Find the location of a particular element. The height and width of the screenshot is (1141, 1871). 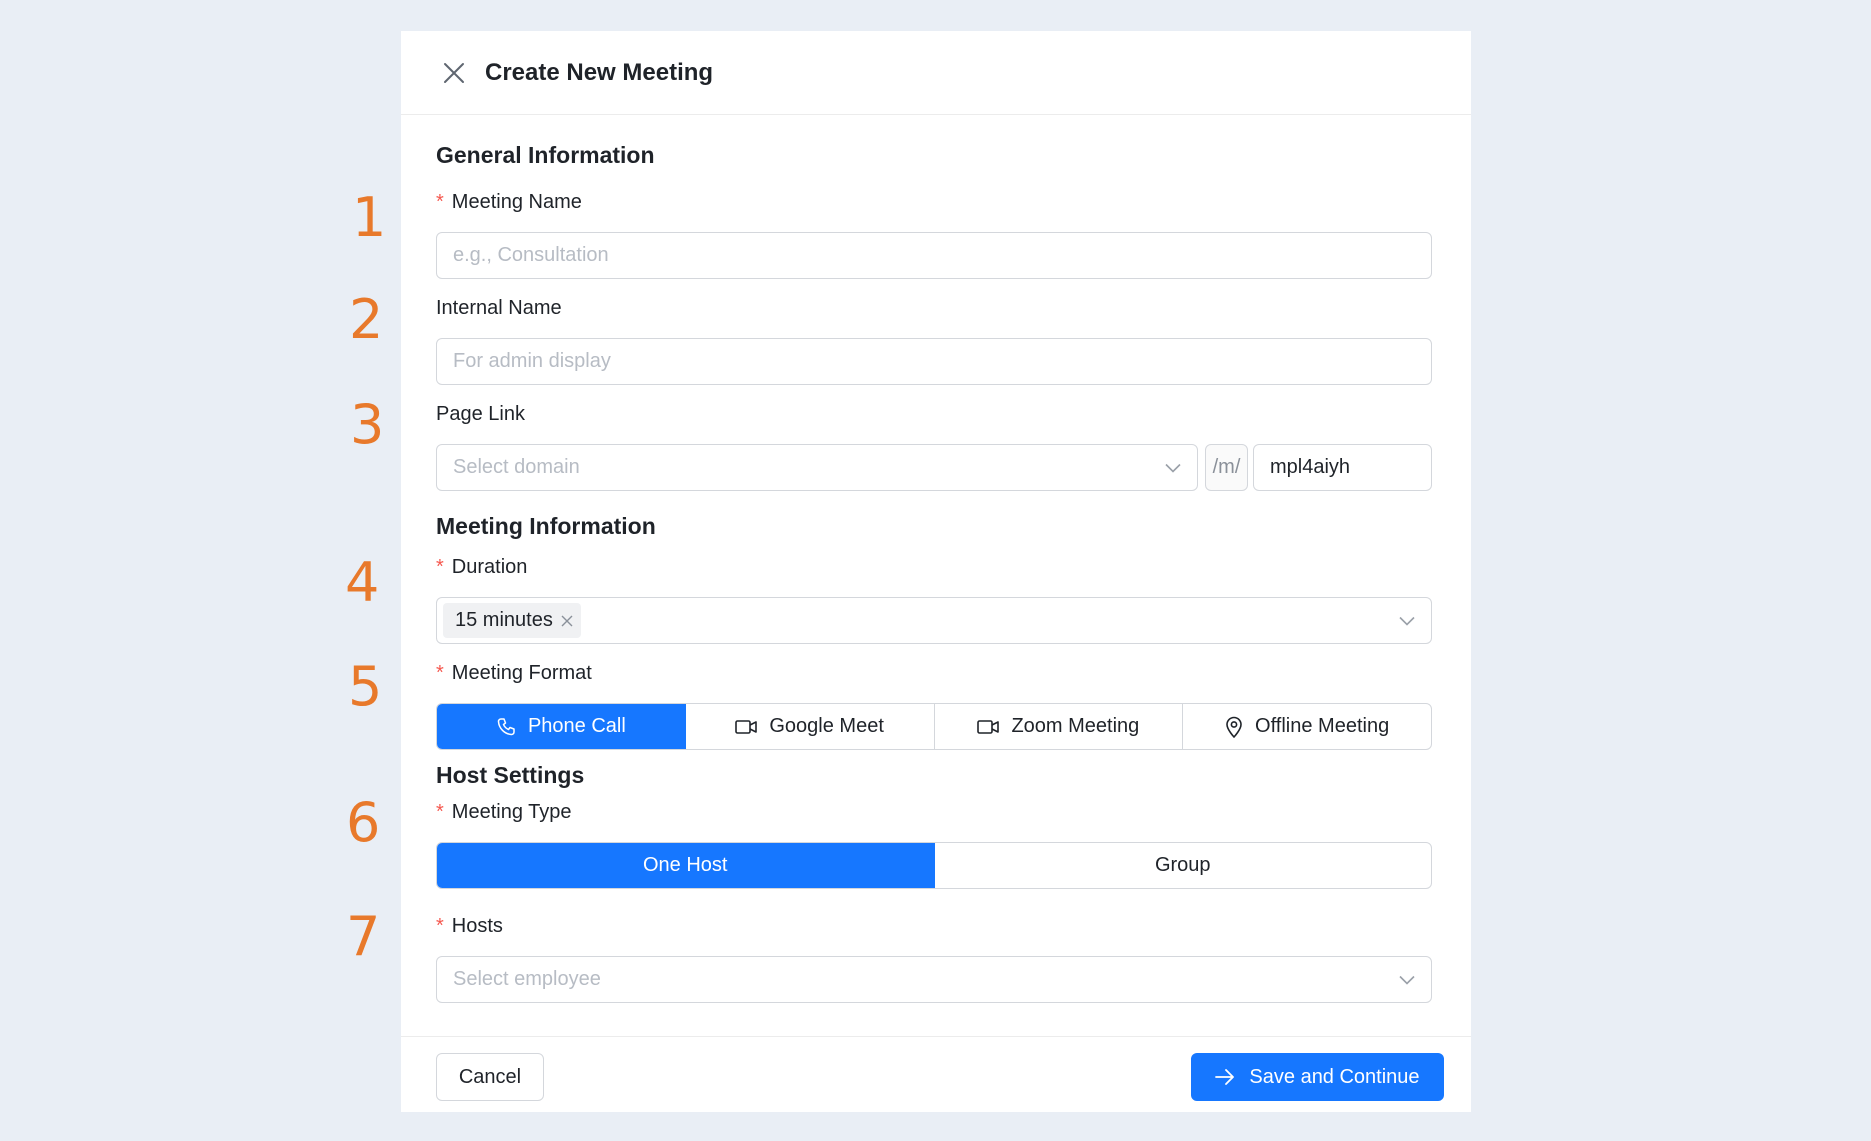

format-option-label: Offline Meeting is located at coordinates (1322, 726).